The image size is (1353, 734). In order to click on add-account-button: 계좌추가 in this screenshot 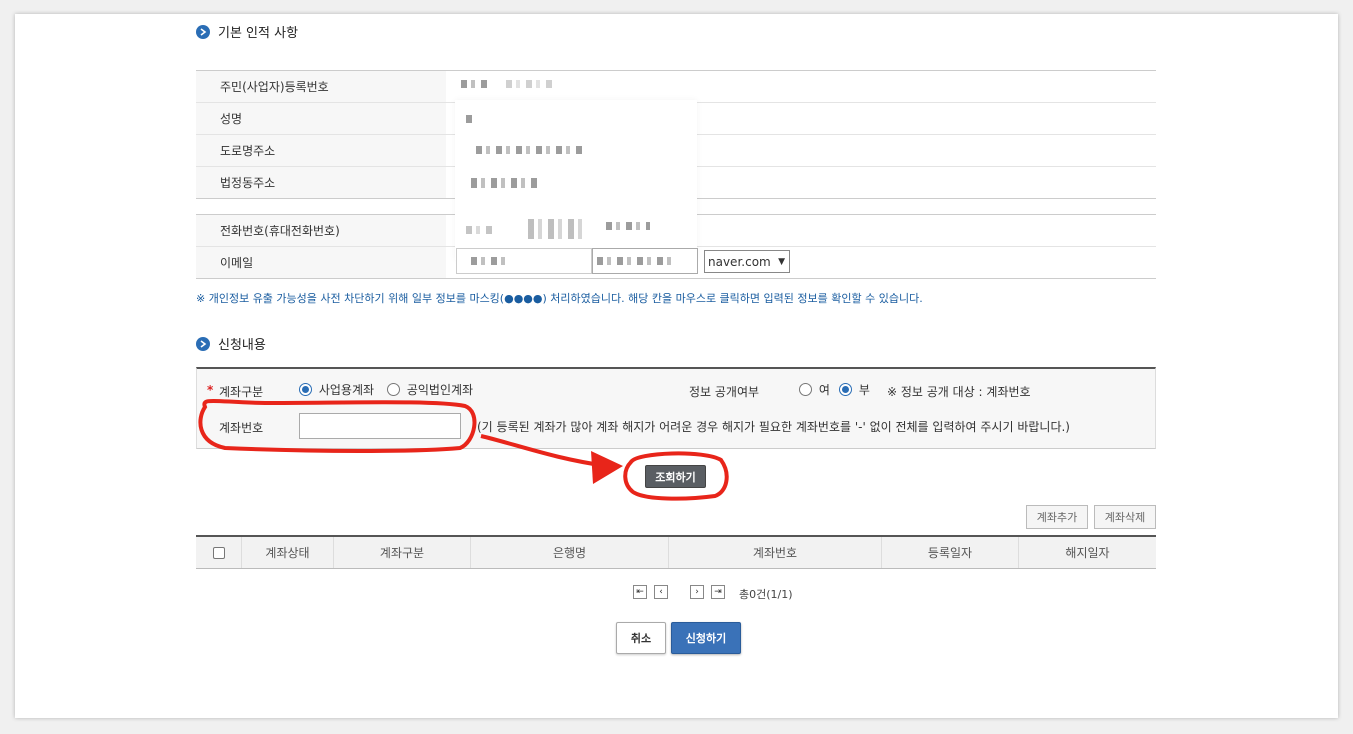, I will do `click(1057, 517)`.